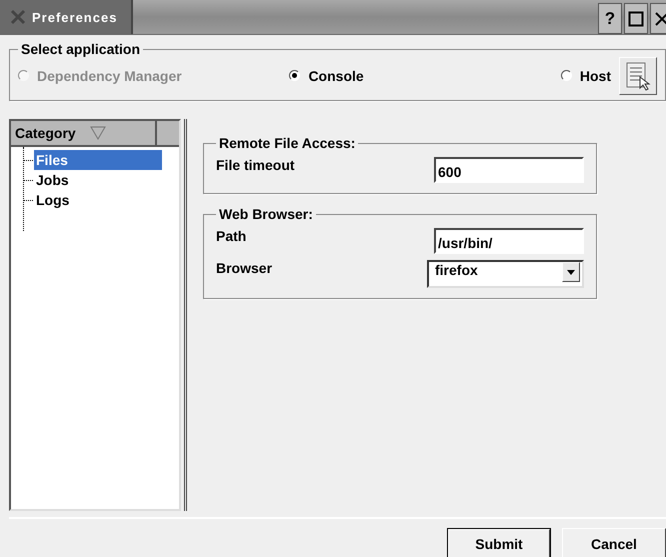 This screenshot has width=666, height=557. What do you see at coordinates (660, 18) in the screenshot?
I see `close-icon` at bounding box center [660, 18].